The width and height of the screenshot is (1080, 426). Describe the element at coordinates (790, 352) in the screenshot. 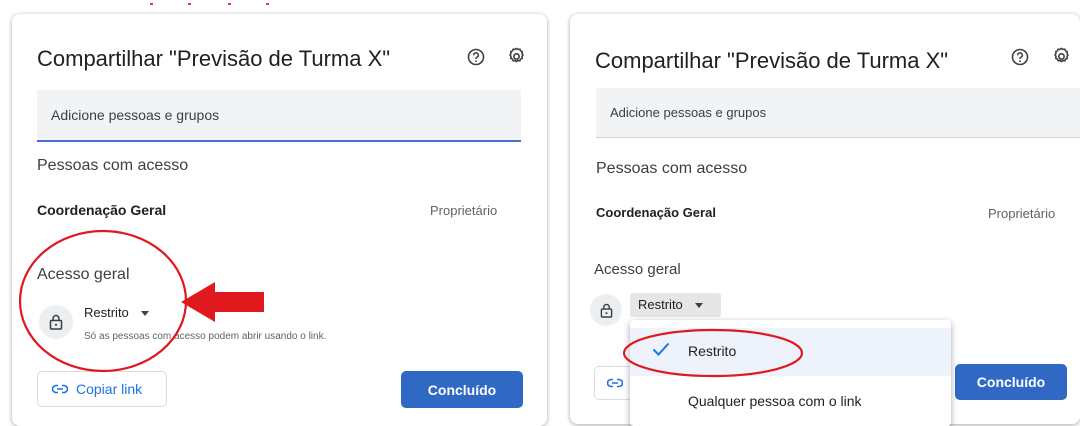

I see `menu-item-restrito: Restrito` at that location.